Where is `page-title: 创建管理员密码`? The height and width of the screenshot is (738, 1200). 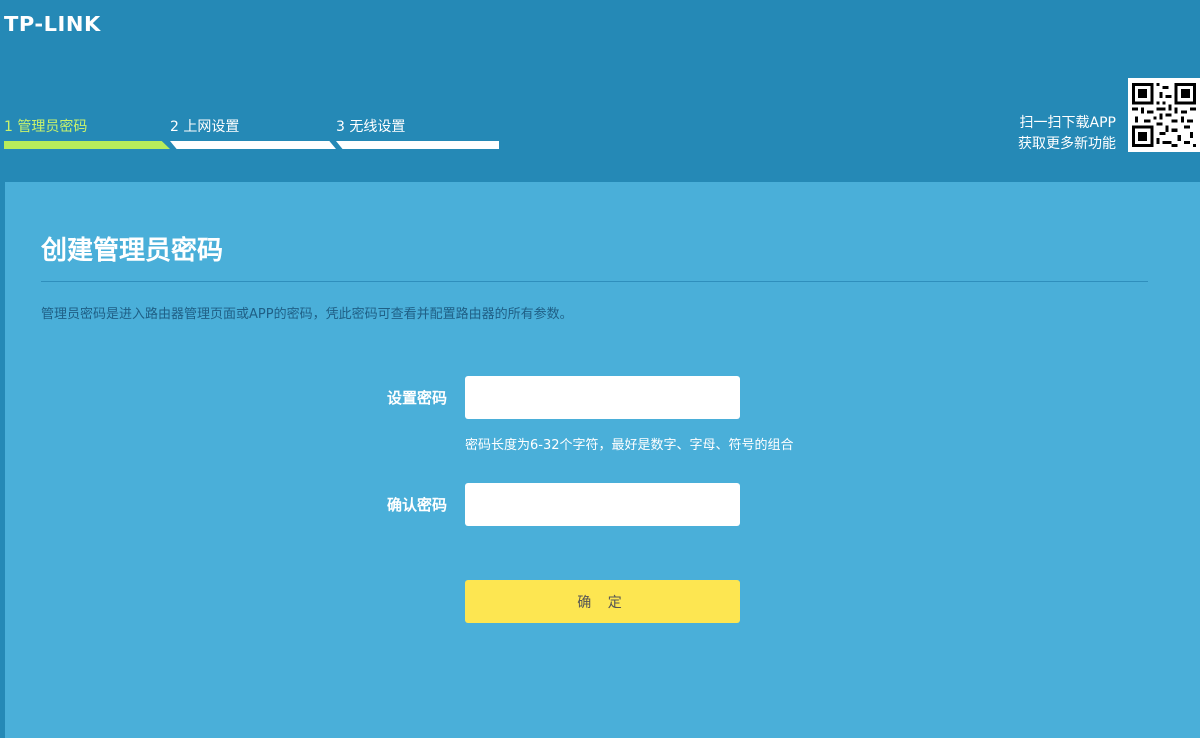 page-title: 创建管理员密码 is located at coordinates (132, 251).